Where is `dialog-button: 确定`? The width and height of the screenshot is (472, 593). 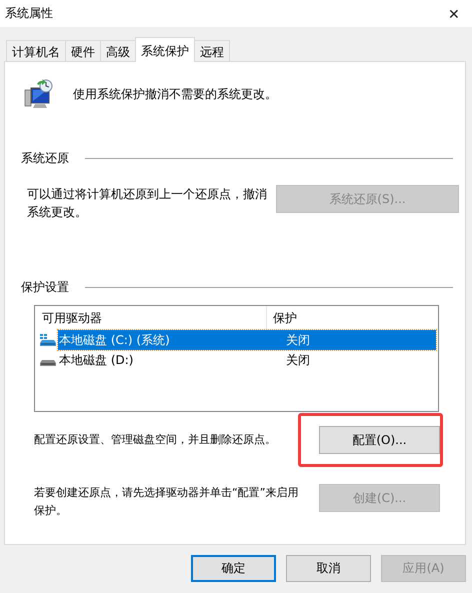
dialog-button: 确定 is located at coordinates (233, 568).